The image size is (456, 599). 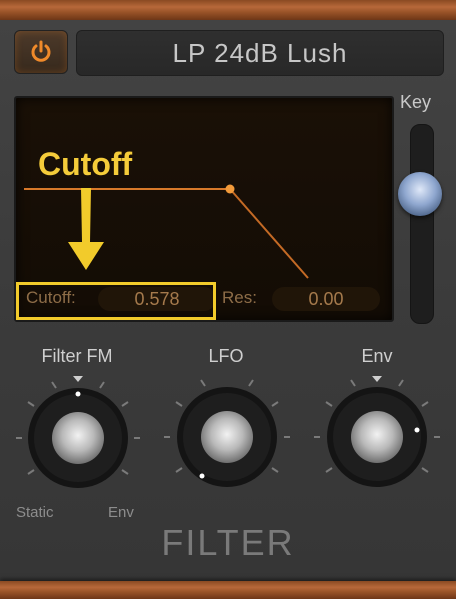 I want to click on res-value-field: 0.00, so click(x=326, y=299).